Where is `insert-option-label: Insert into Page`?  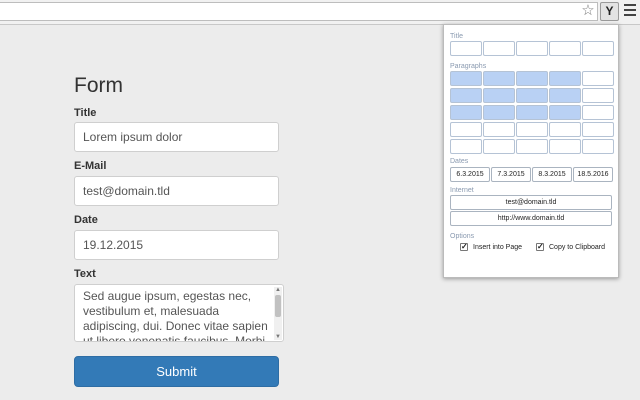 insert-option-label: Insert into Page is located at coordinates (498, 247).